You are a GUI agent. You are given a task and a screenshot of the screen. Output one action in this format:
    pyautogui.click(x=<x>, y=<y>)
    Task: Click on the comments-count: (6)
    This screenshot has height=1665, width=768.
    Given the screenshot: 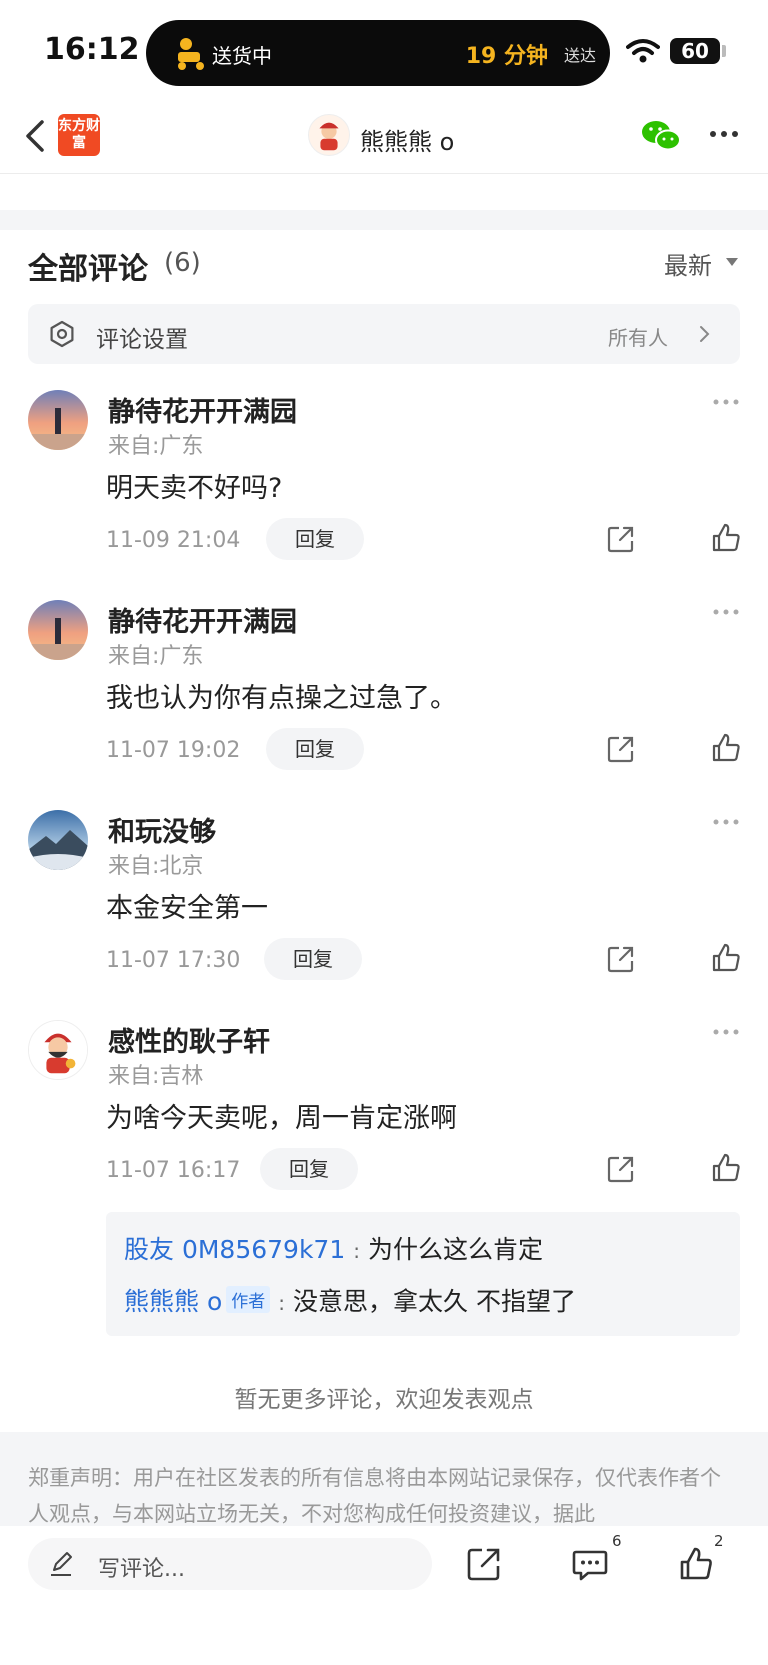 What is the action you would take?
    pyautogui.click(x=182, y=263)
    